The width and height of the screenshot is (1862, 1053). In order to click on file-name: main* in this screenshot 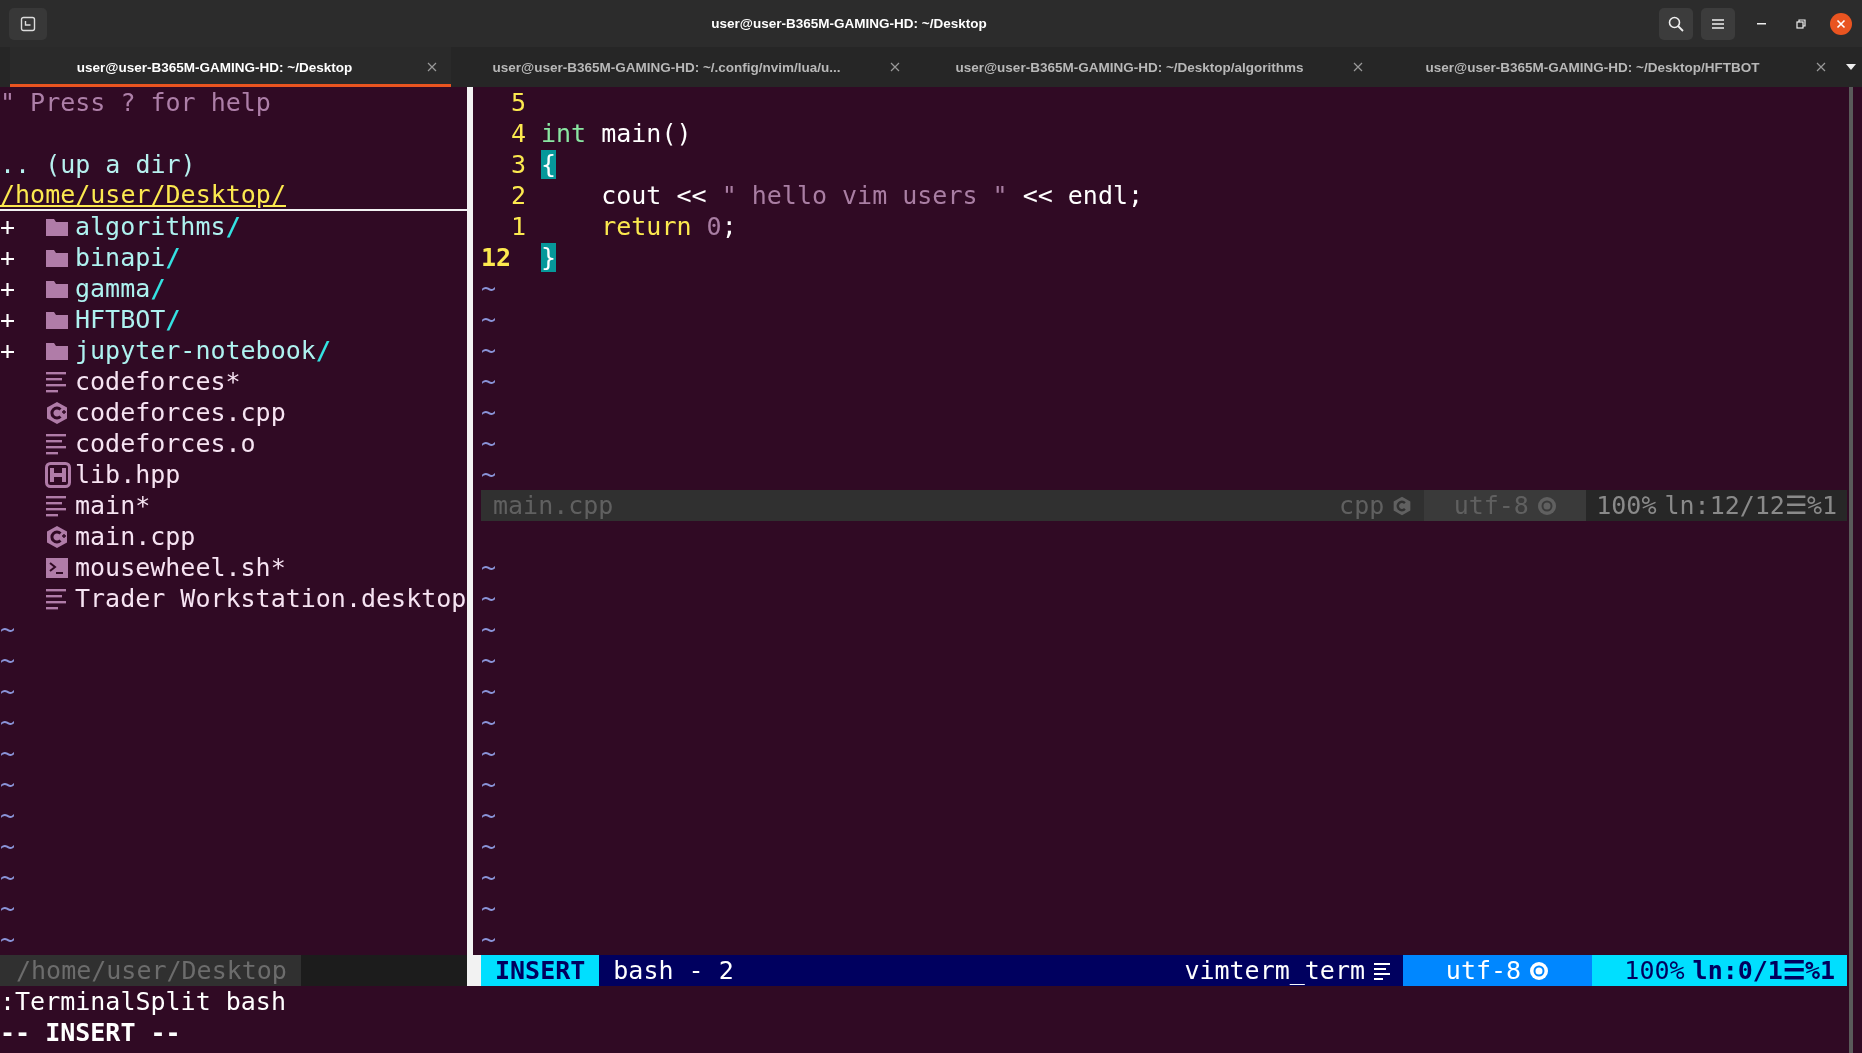, I will do `click(113, 505)`.